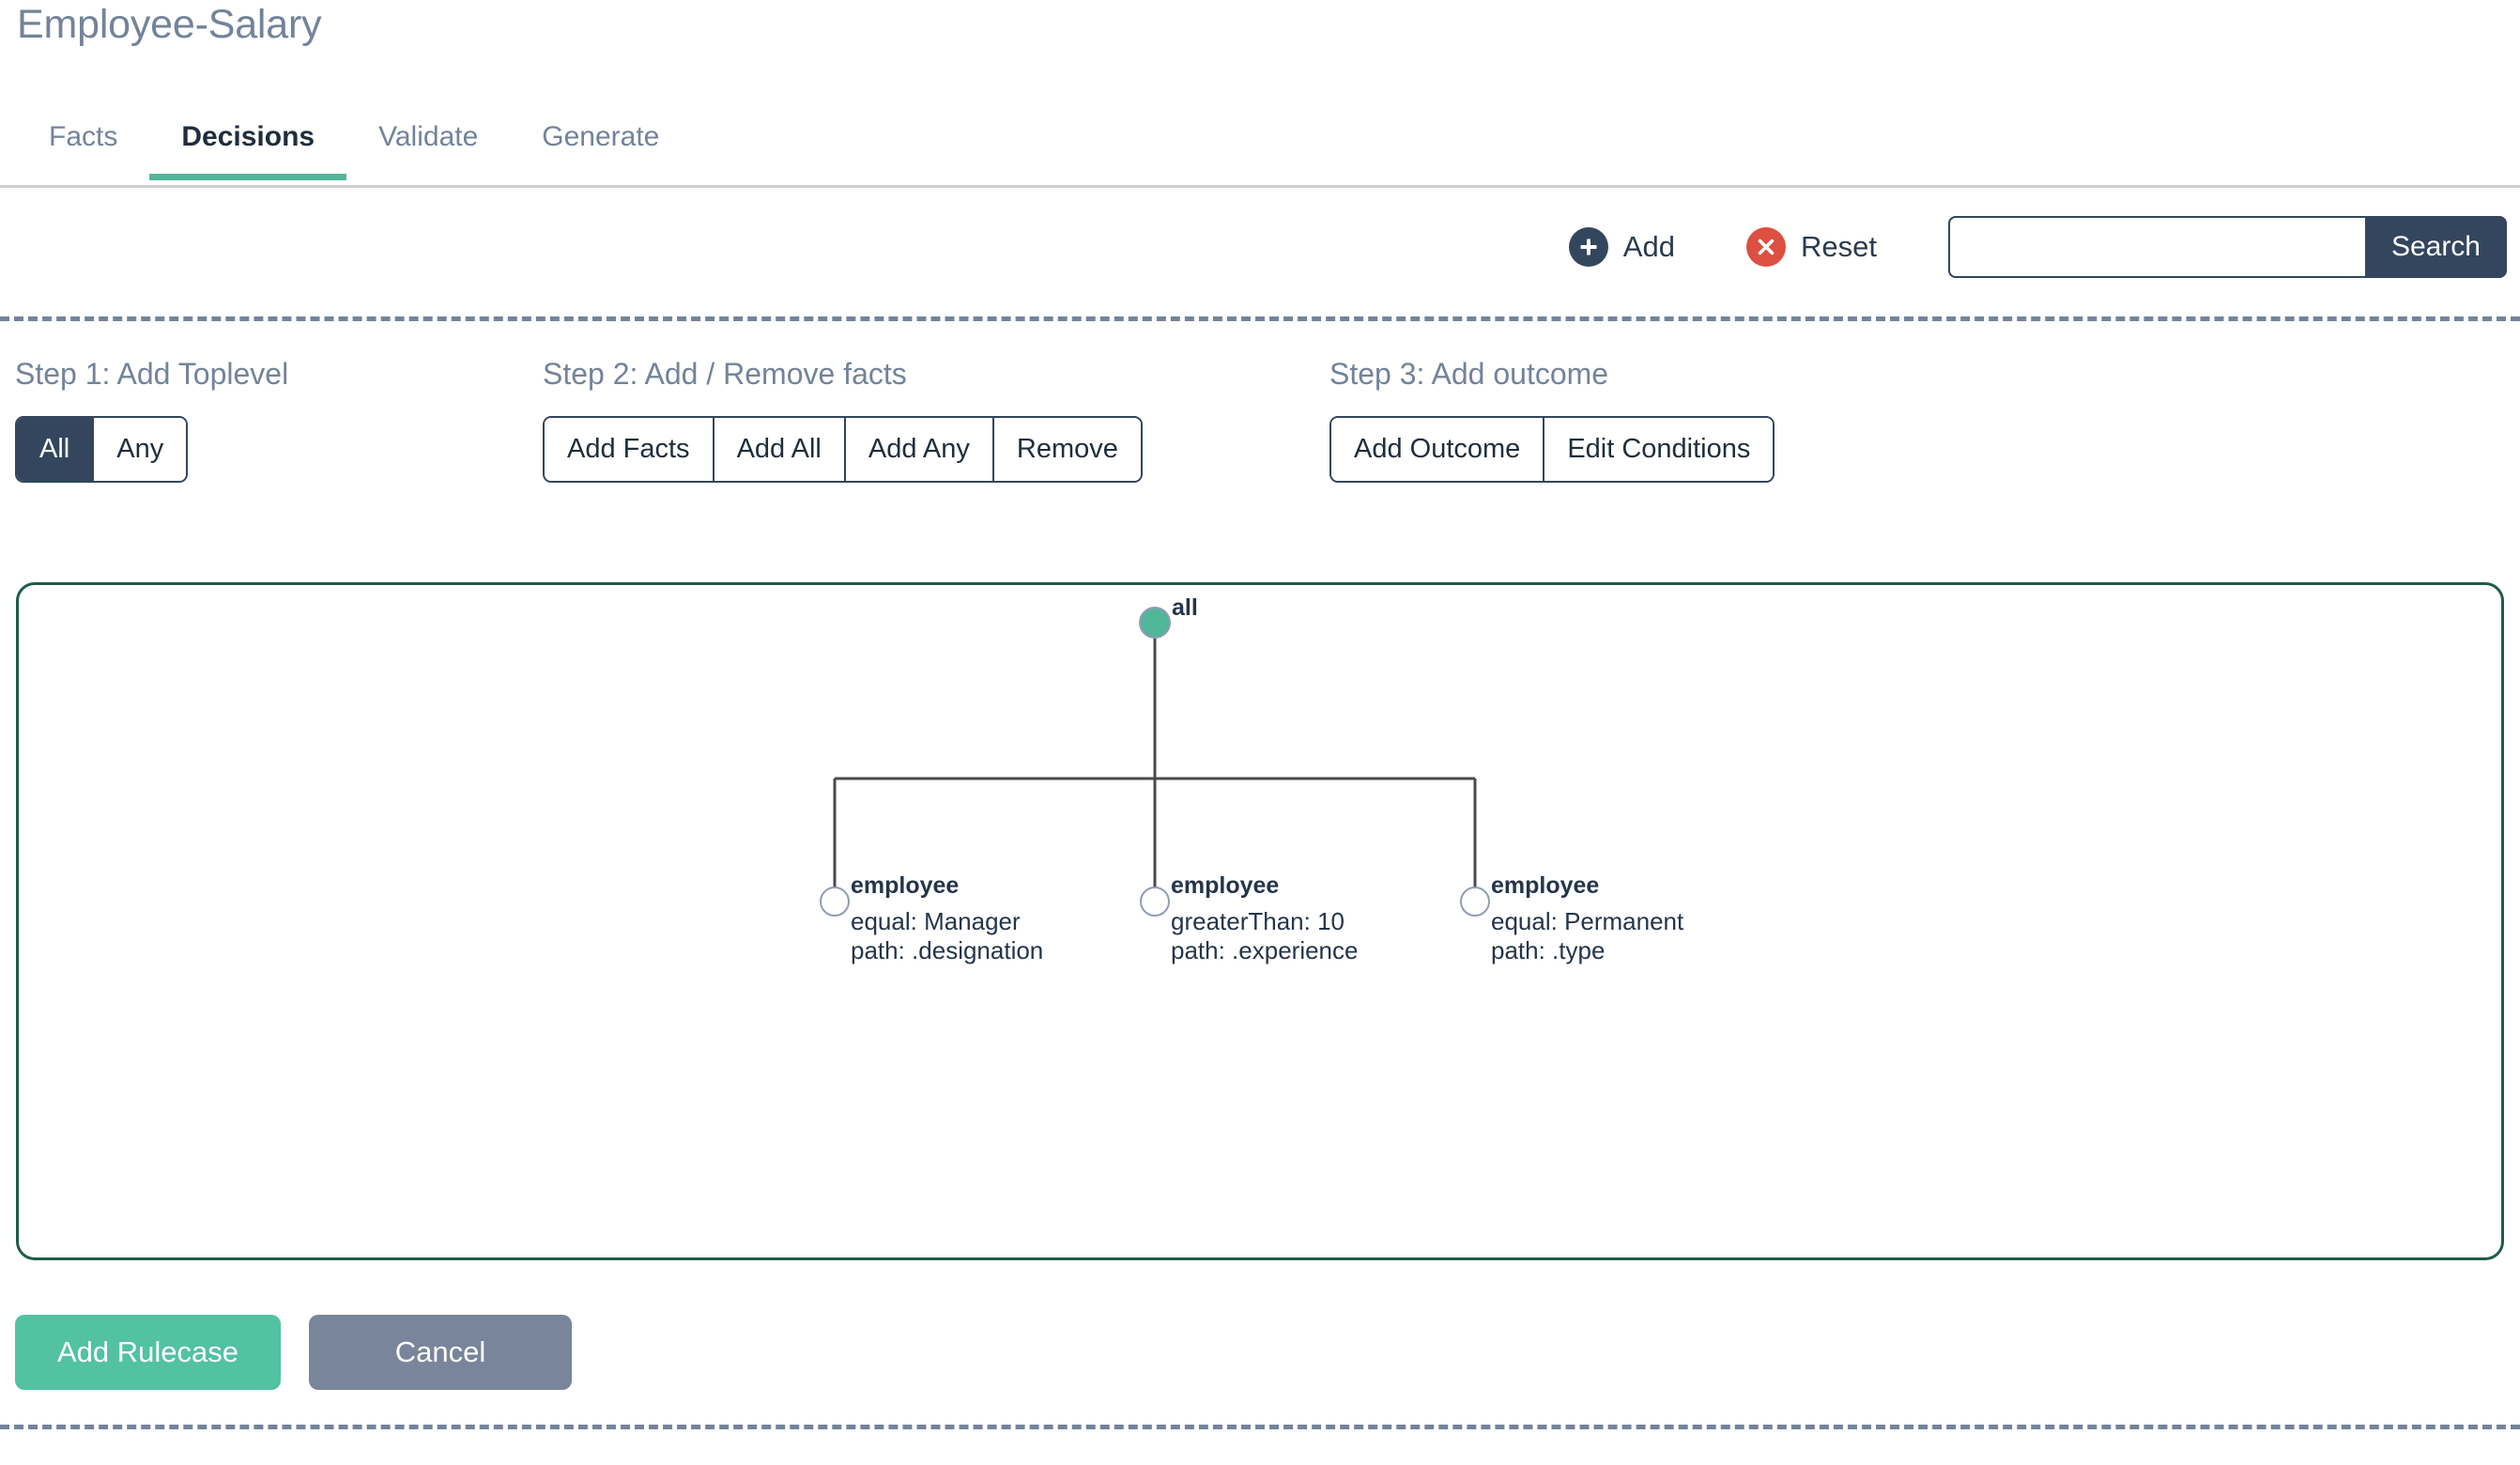 This screenshot has height=1465, width=2520. Describe the element at coordinates (1469, 374) in the screenshot. I see `step-3-title: Step 3: Add outcome` at that location.